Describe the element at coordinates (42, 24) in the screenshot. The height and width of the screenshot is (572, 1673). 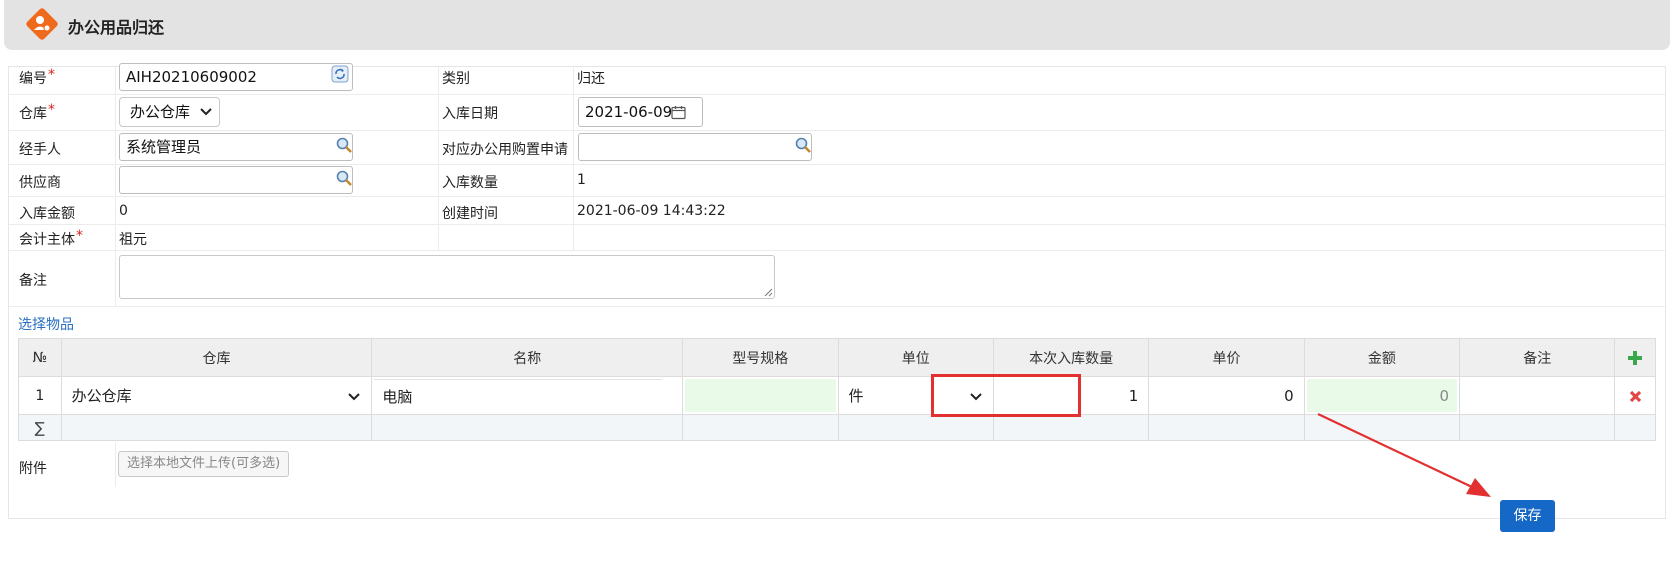
I see `office-supplies-logo-icon` at that location.